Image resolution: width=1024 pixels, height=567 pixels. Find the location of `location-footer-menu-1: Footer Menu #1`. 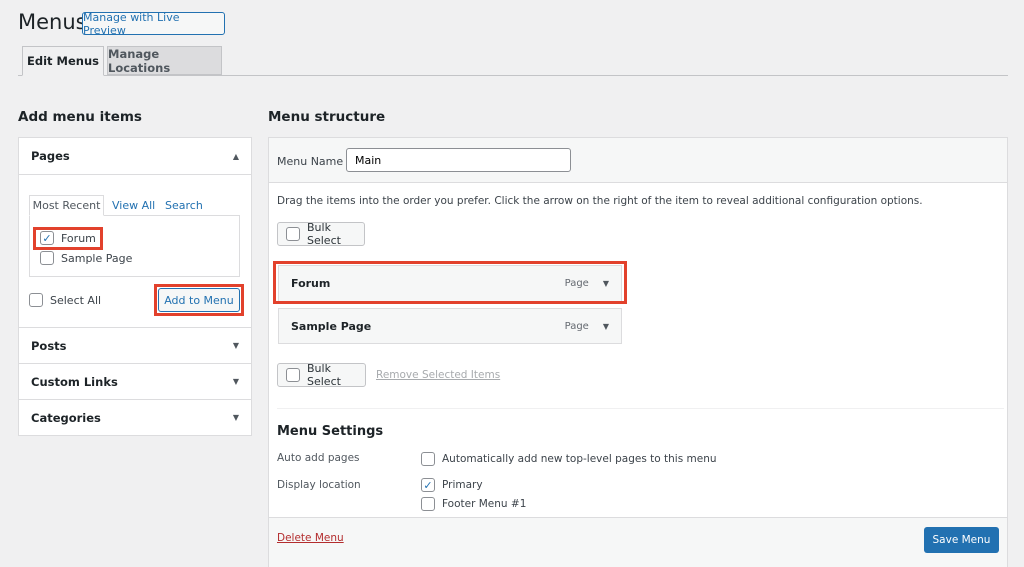

location-footer-menu-1: Footer Menu #1 is located at coordinates (473, 504).